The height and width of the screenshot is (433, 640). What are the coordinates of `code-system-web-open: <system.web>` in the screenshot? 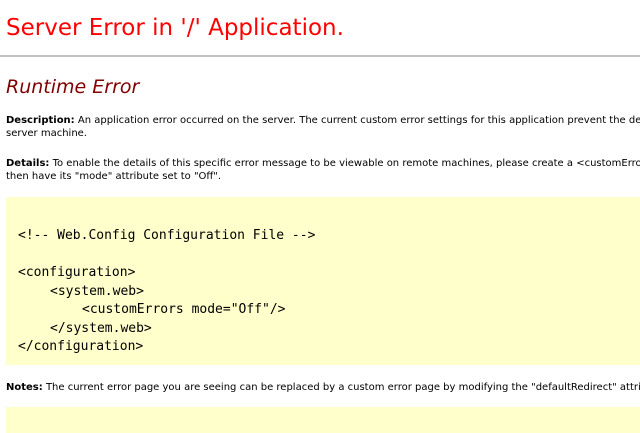 It's located at (97, 291).